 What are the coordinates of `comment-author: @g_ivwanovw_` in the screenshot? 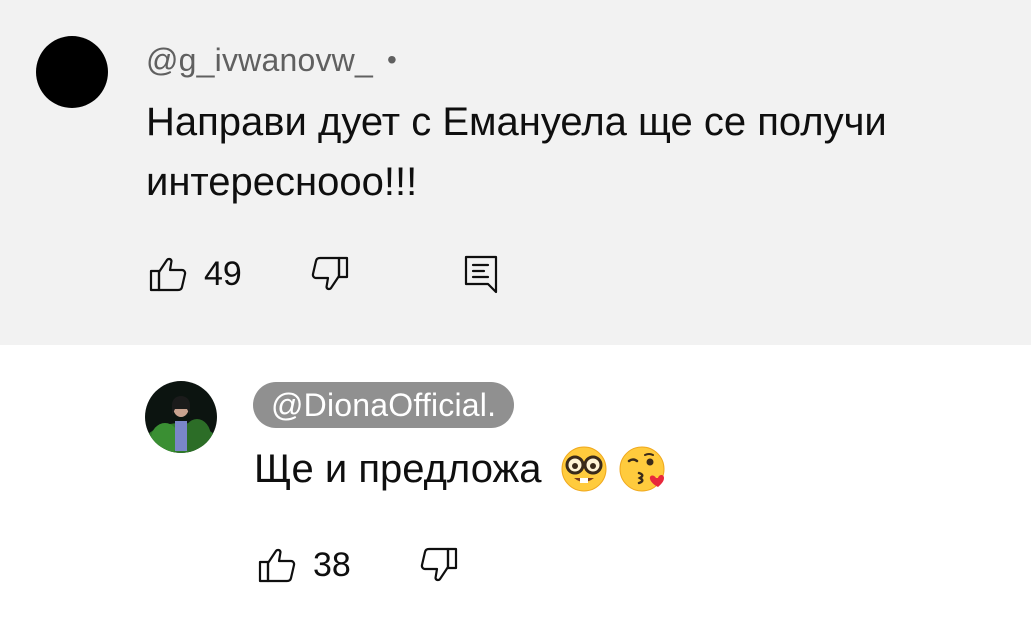 It's located at (259, 60).